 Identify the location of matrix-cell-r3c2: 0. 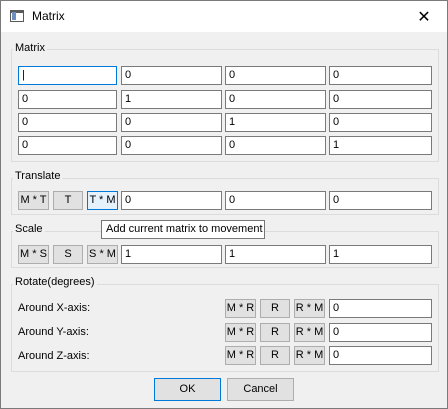
(275, 145).